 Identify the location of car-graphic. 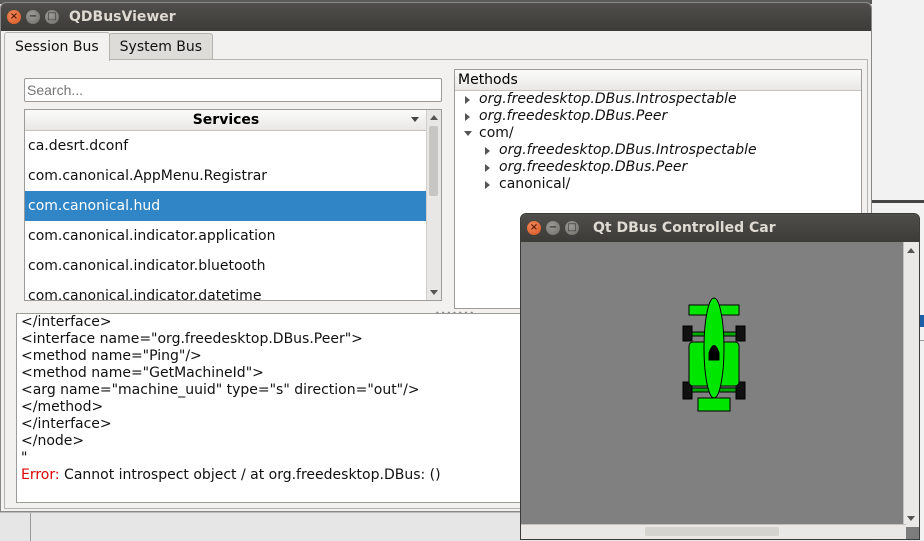
(714, 354).